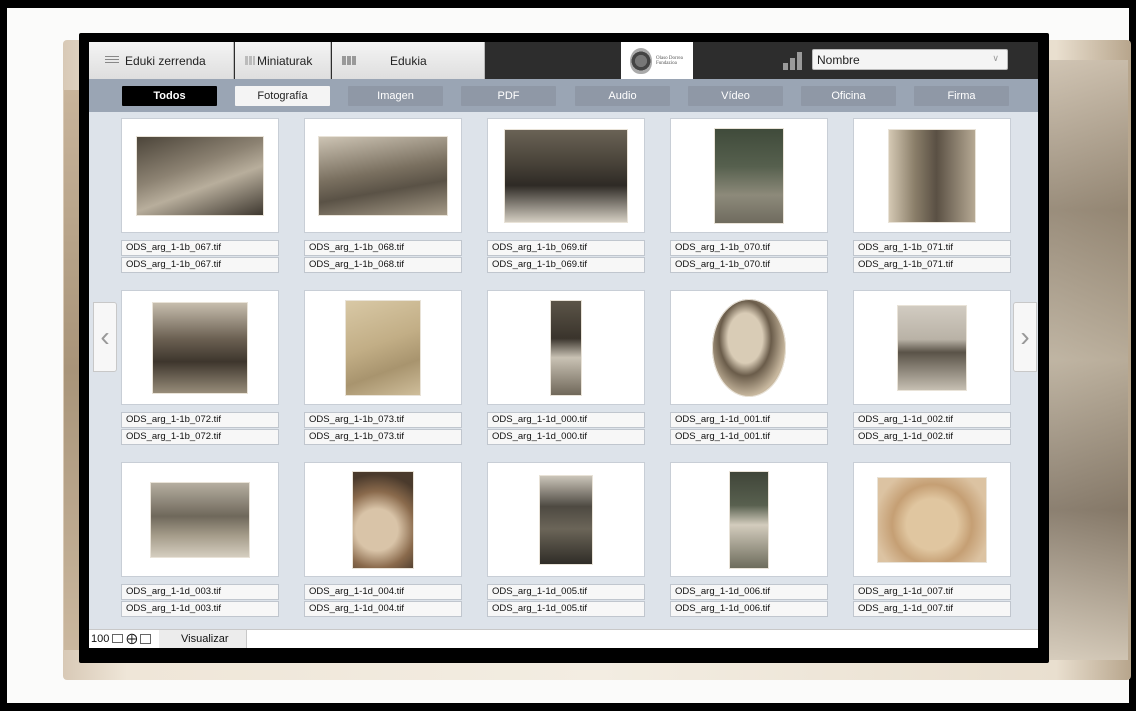  What do you see at coordinates (932, 592) in the screenshot?
I see `item-filename: ODS_arg_1-1d_007.tif` at bounding box center [932, 592].